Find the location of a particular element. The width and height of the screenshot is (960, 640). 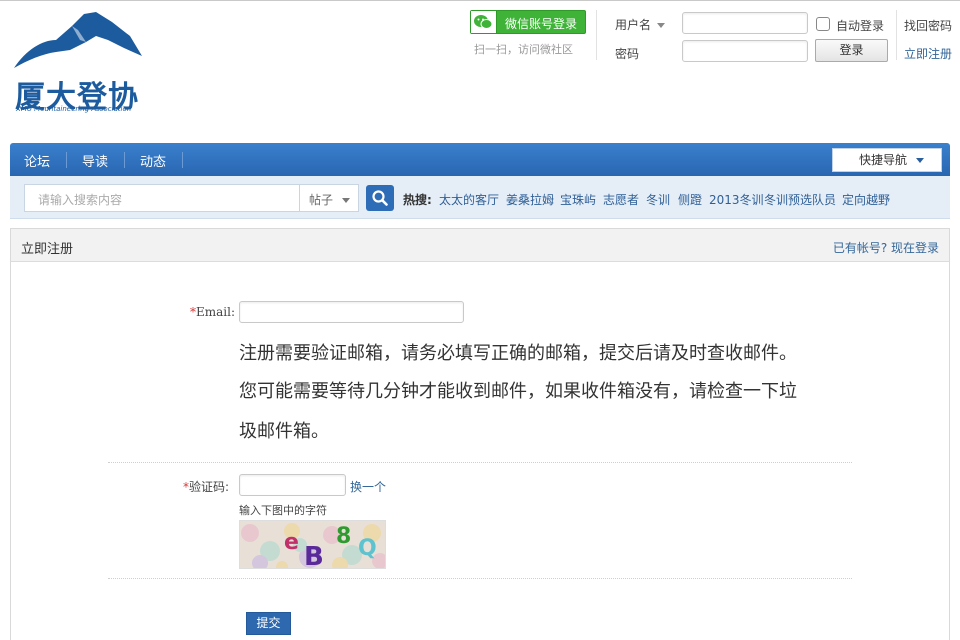

search-button is located at coordinates (380, 198).